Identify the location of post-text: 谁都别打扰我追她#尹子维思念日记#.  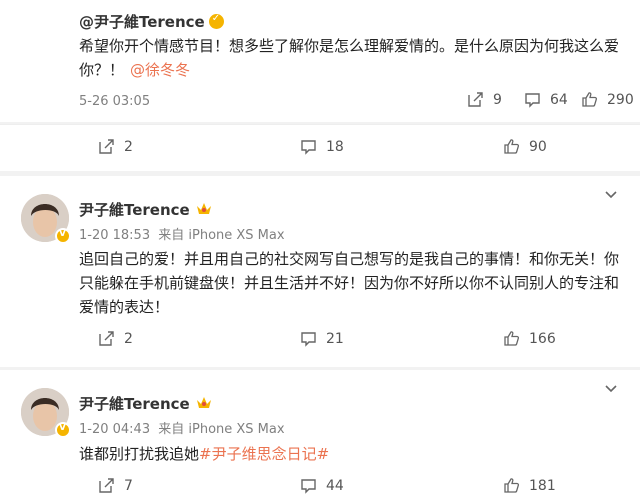
(354, 454).